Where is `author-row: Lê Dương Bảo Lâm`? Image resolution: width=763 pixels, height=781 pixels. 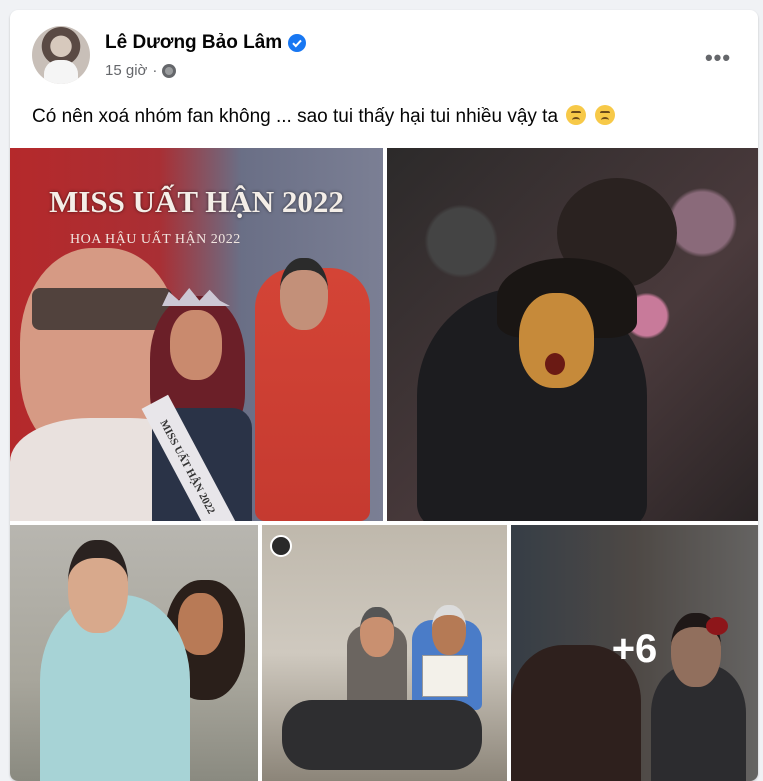
author-row: Lê Dương Bảo Lâm is located at coordinates (206, 43).